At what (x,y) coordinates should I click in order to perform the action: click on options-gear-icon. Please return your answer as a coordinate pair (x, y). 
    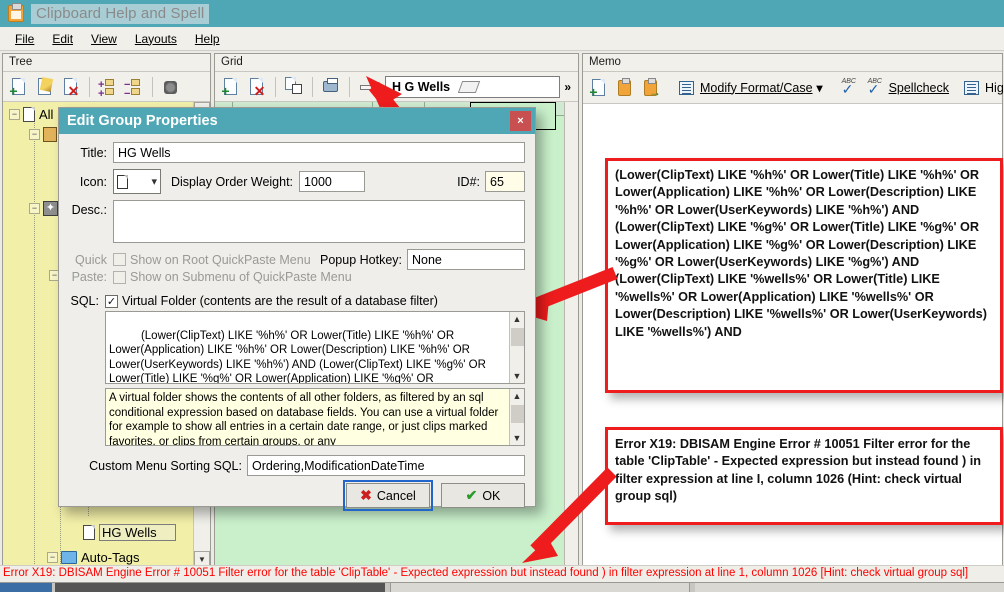
    Looking at the image, I should click on (171, 87).